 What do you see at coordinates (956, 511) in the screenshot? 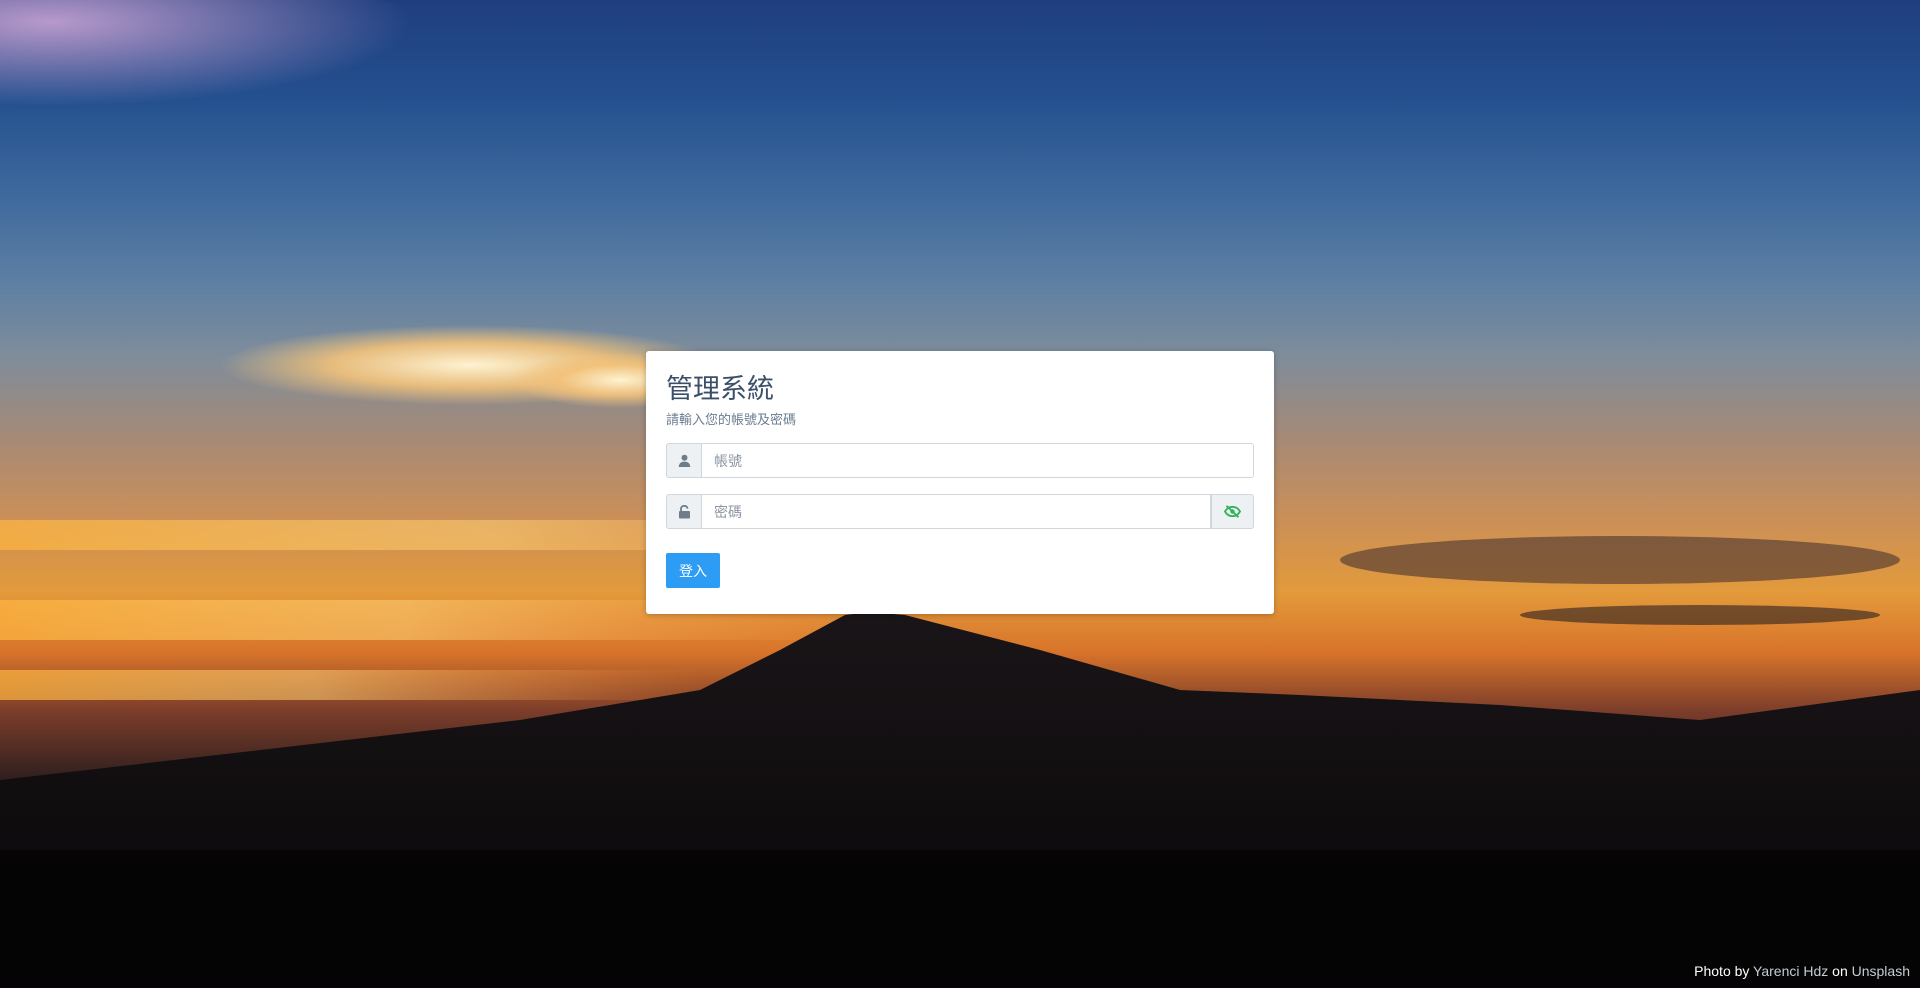
I see `password-input` at bounding box center [956, 511].